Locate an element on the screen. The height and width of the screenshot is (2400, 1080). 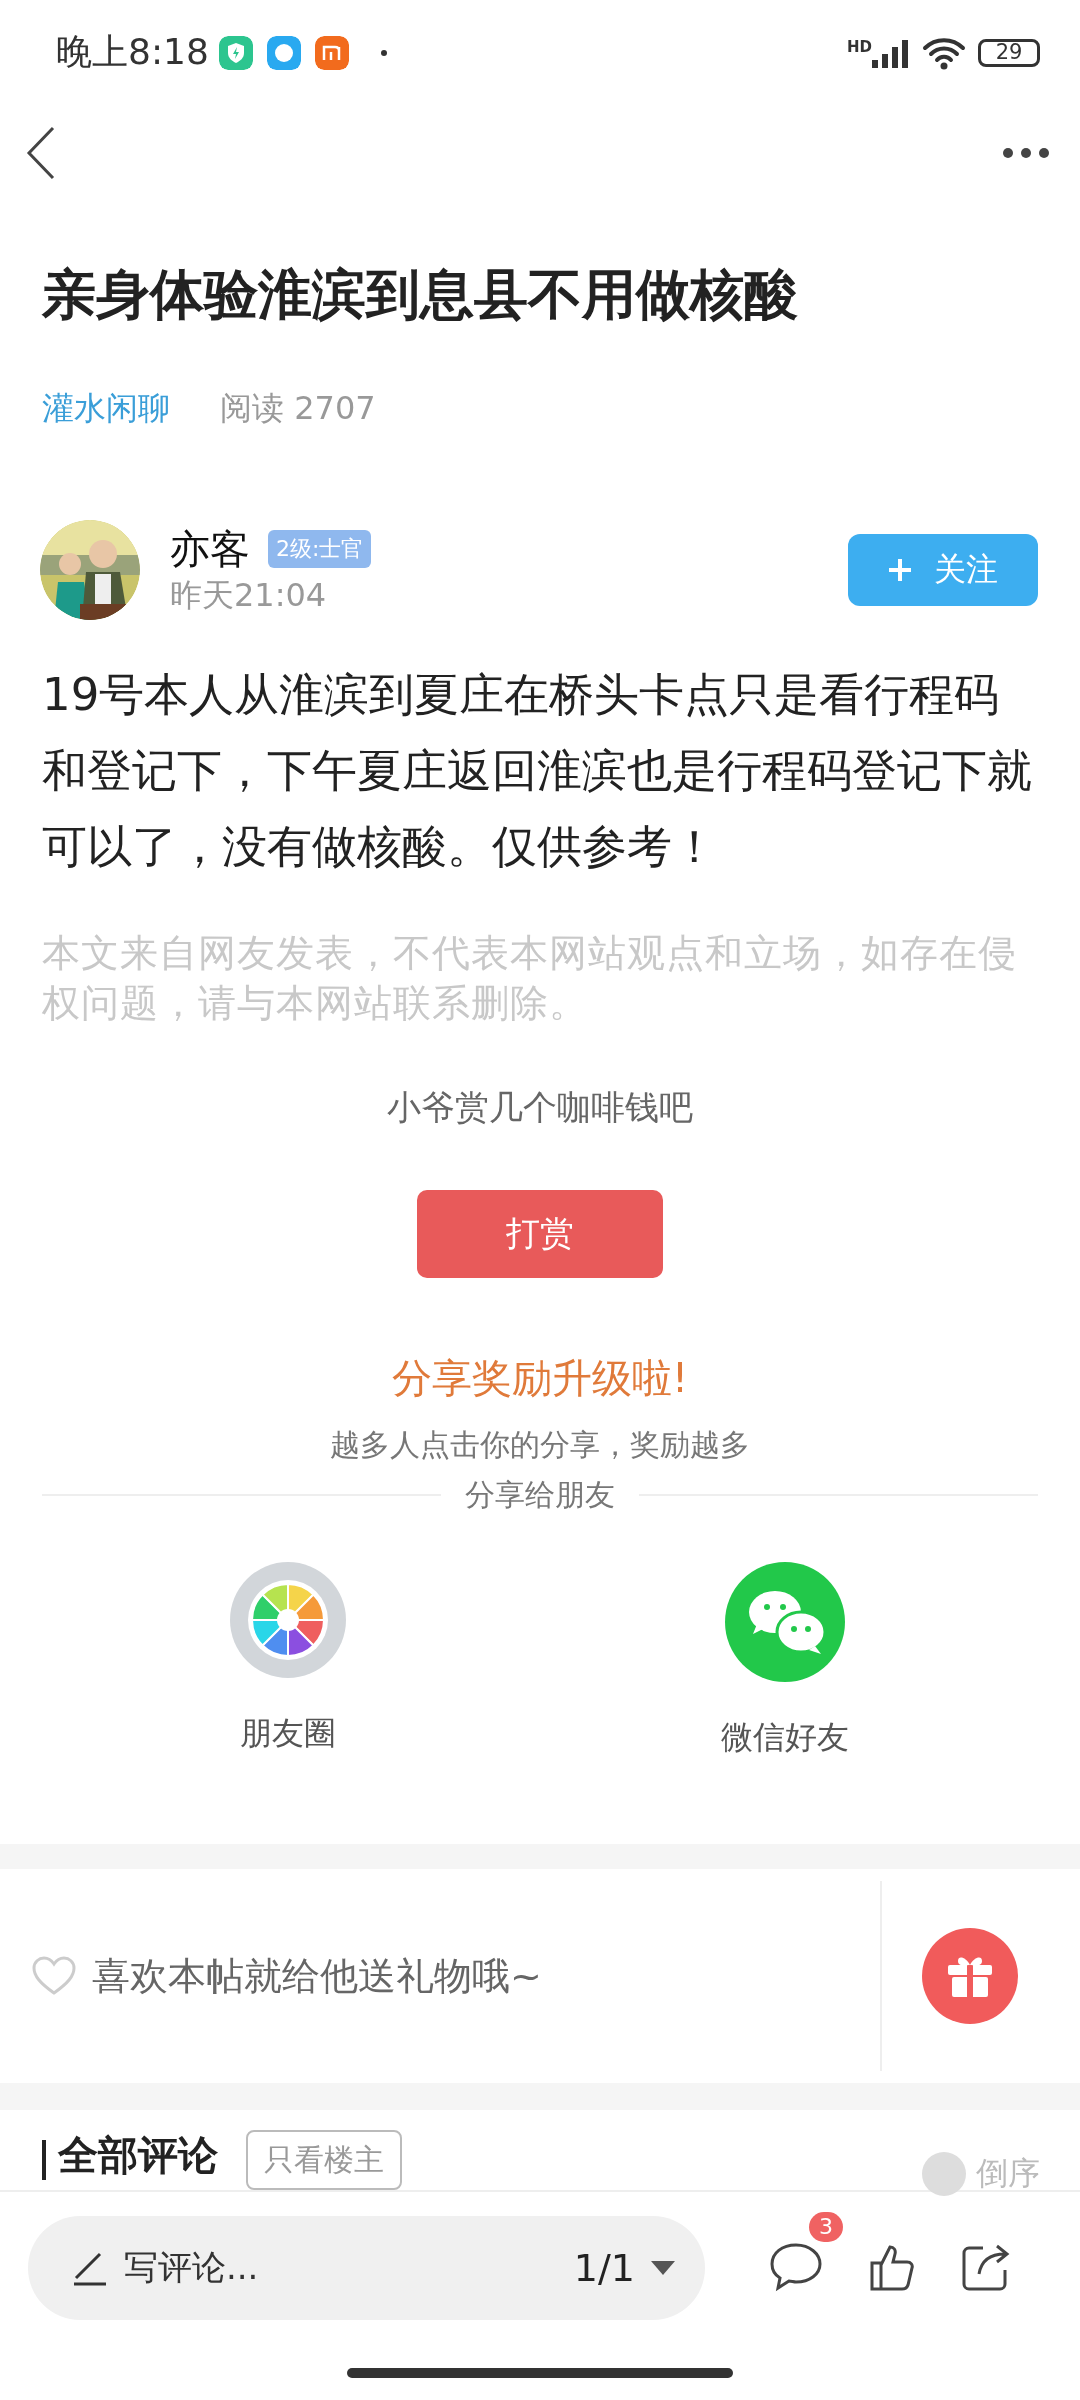
battery-indicator: 29 is located at coordinates (1009, 52).